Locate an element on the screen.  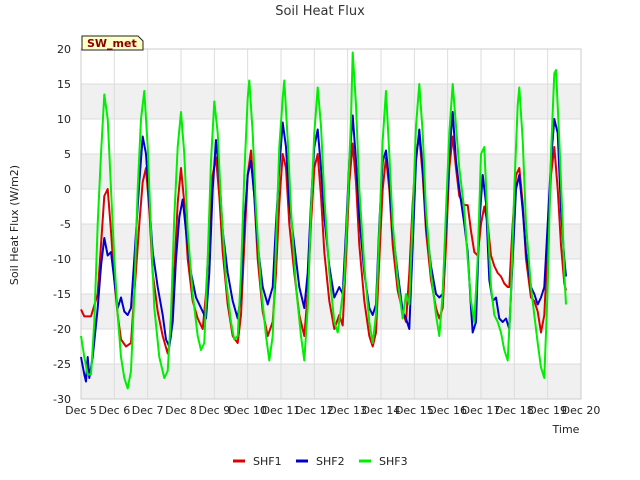
y-tick-label: -20 is located at coordinates (62, 329).